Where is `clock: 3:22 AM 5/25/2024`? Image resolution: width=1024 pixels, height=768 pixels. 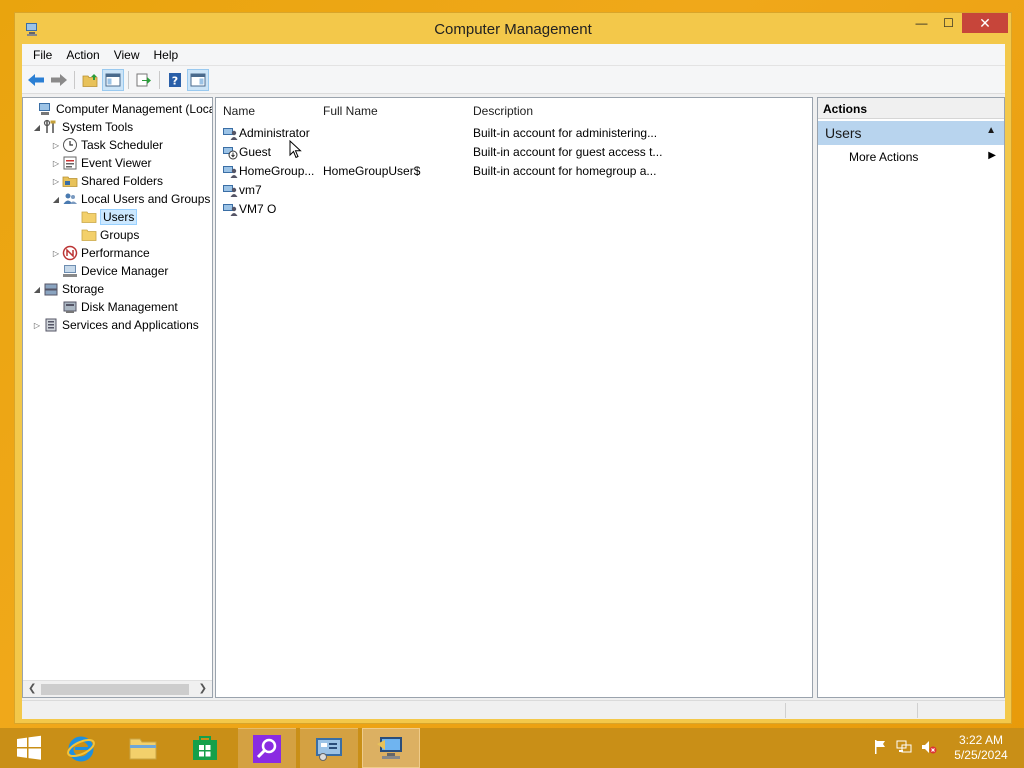
clock: 3:22 AM 5/25/2024 is located at coordinates (981, 748).